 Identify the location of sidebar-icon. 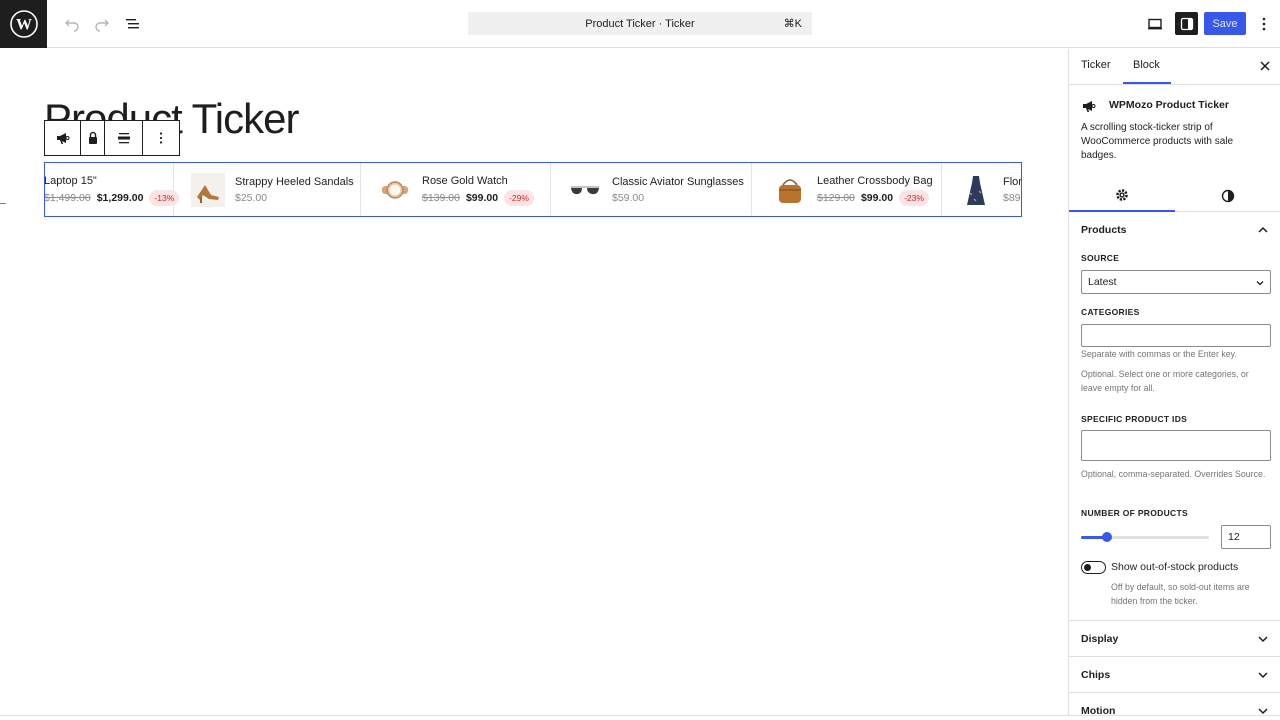
(1186, 23).